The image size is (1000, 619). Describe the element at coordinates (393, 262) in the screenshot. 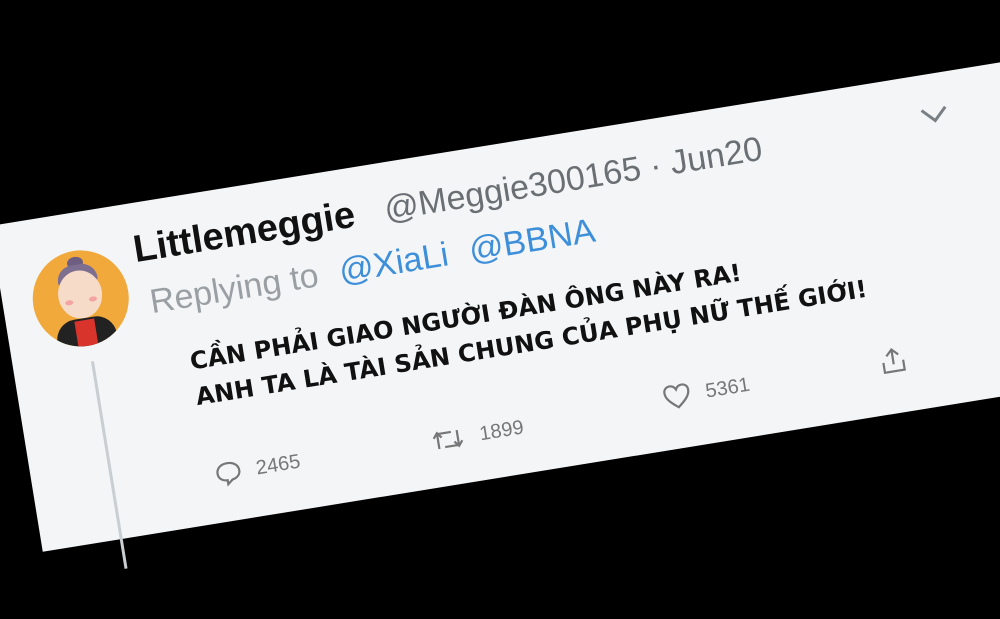

I see `mention-xiali: @XiaLi` at that location.